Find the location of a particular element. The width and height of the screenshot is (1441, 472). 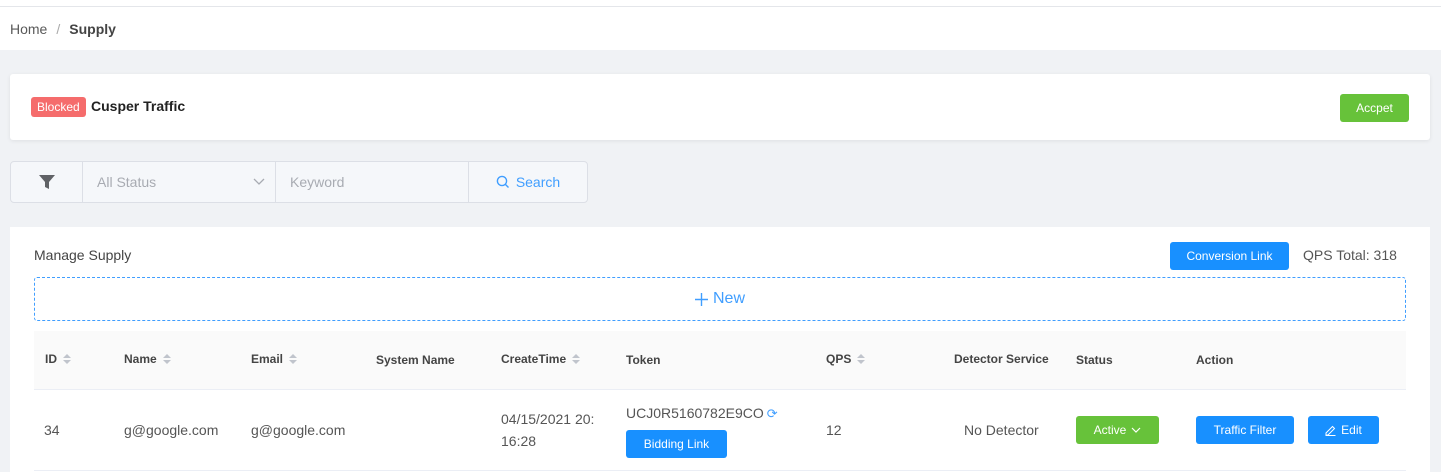

column-status: Status is located at coordinates (1094, 360).